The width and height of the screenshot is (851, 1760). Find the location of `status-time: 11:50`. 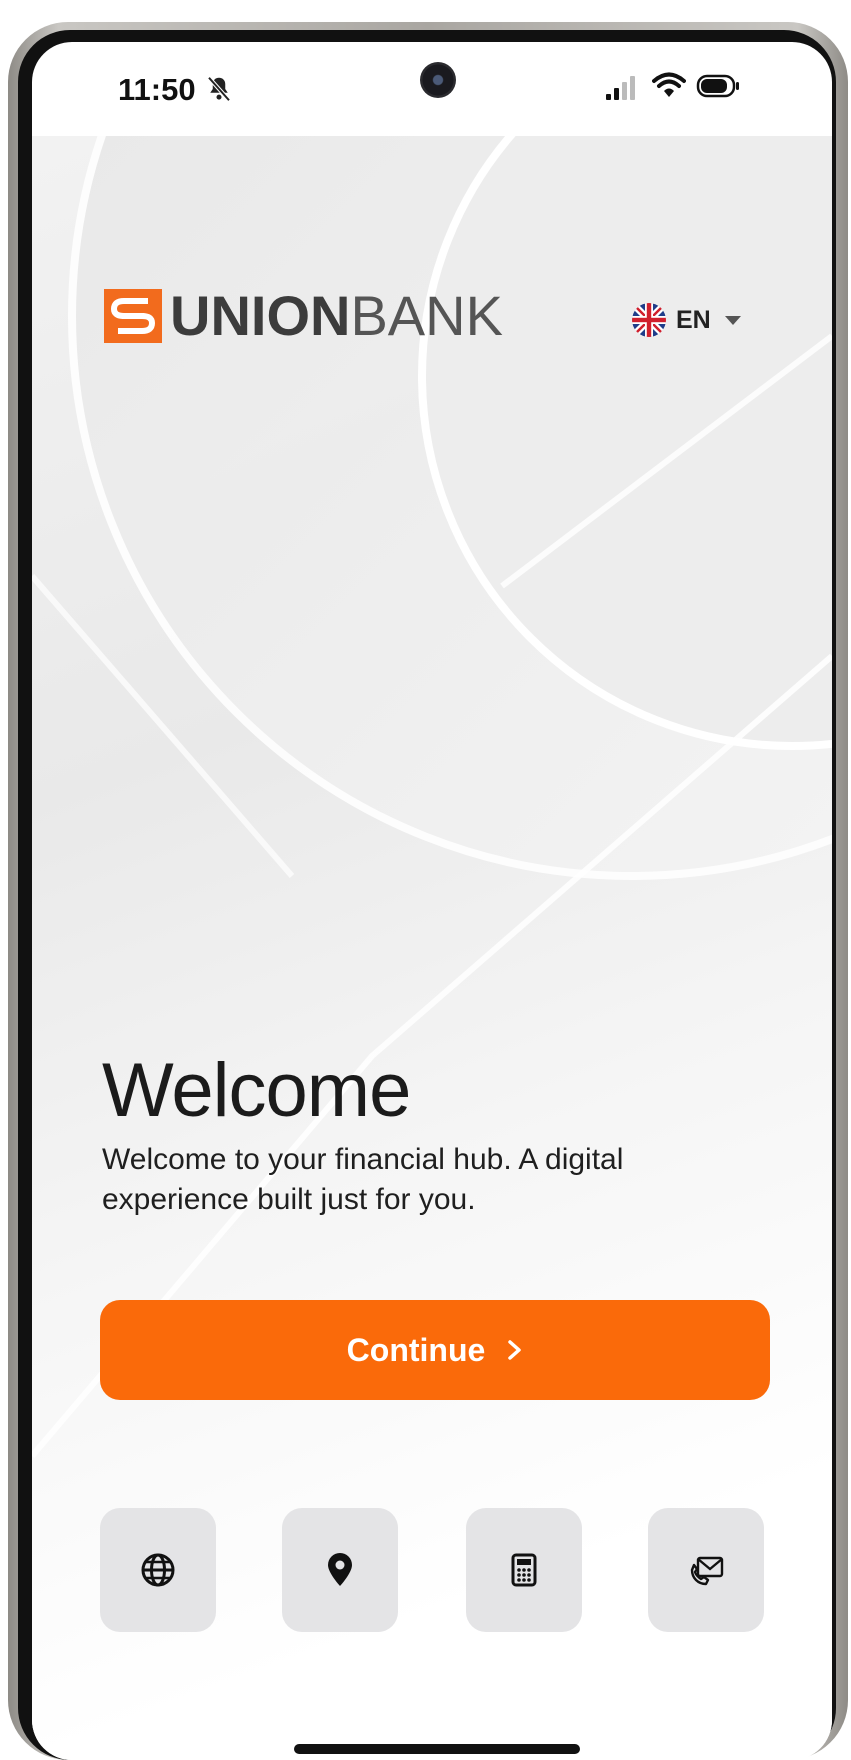

status-time: 11:50 is located at coordinates (157, 89).